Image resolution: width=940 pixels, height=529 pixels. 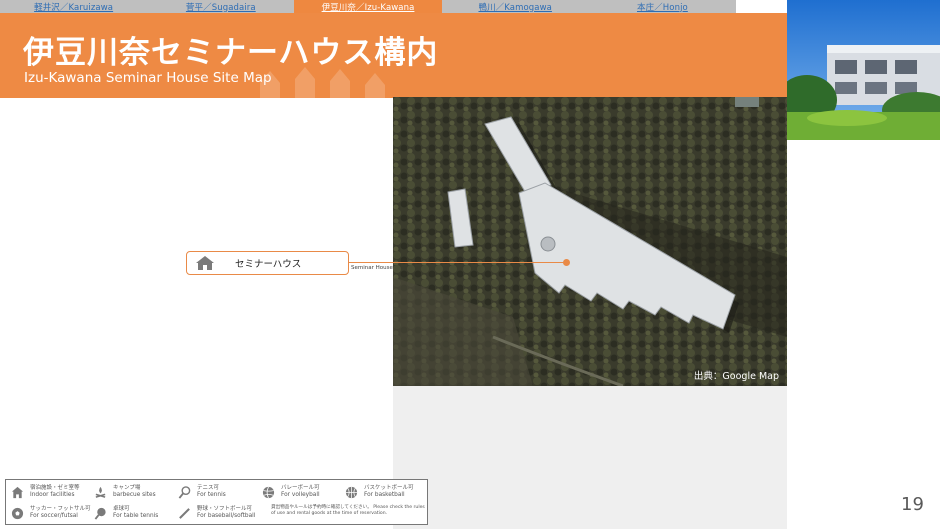 I want to click on volleyball-icon, so click(x=268, y=492).